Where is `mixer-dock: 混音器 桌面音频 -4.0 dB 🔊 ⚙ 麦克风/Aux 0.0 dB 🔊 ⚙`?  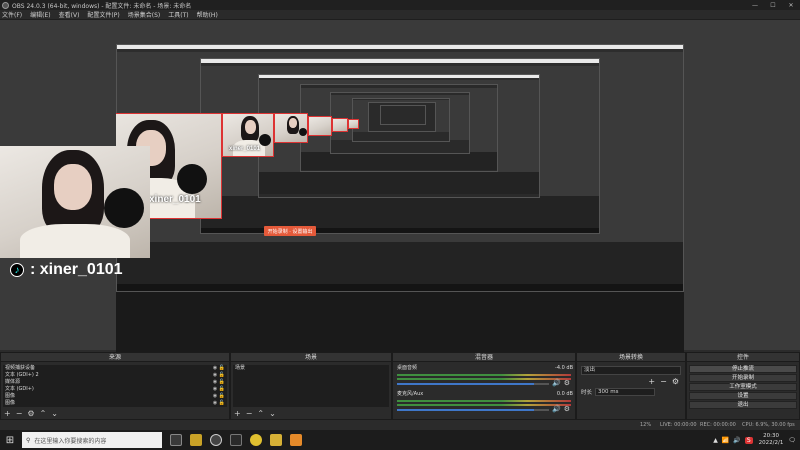 mixer-dock: 混音器 桌面音频 -4.0 dB 🔊 ⚙ 麦克风/Aux 0.0 dB 🔊 ⚙ is located at coordinates (484, 386).